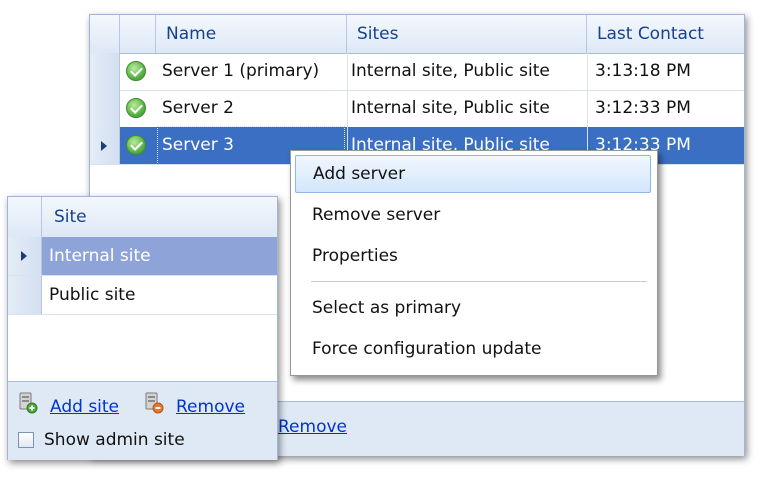 The image size is (767, 480). I want to click on remove-server-link: Remove, so click(312, 427).